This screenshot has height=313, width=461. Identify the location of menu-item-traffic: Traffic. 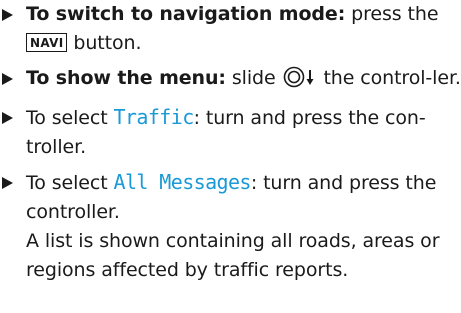
(154, 117).